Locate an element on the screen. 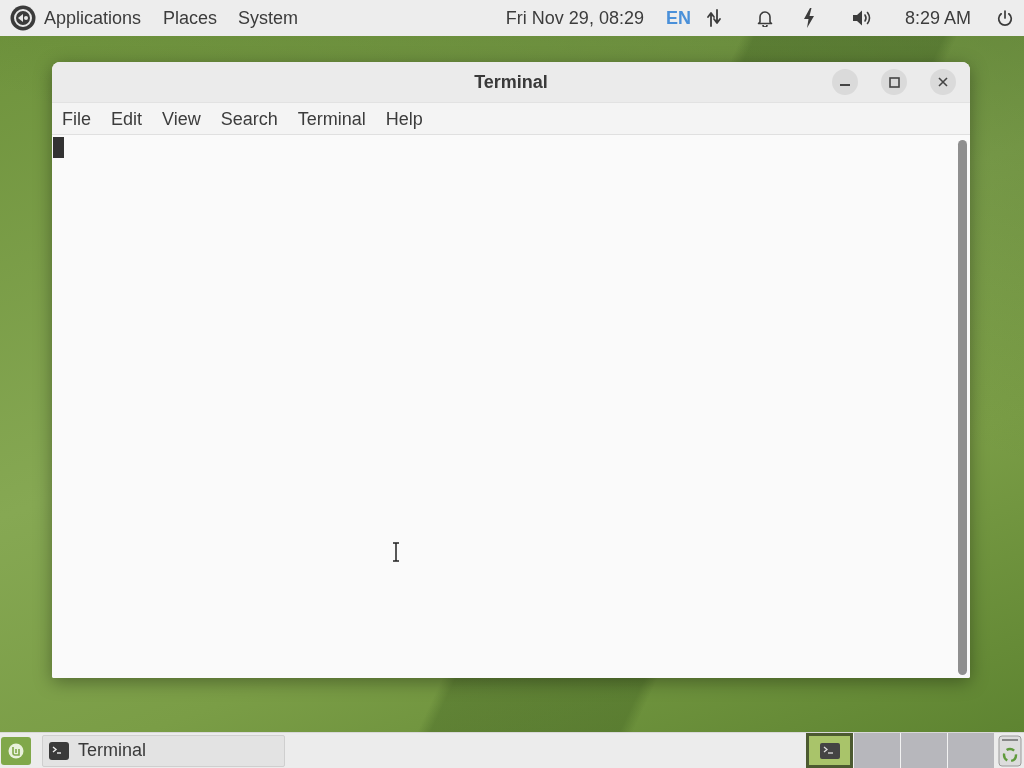 This screenshot has width=1024, height=768. workspace-tile is located at coordinates (829, 750).